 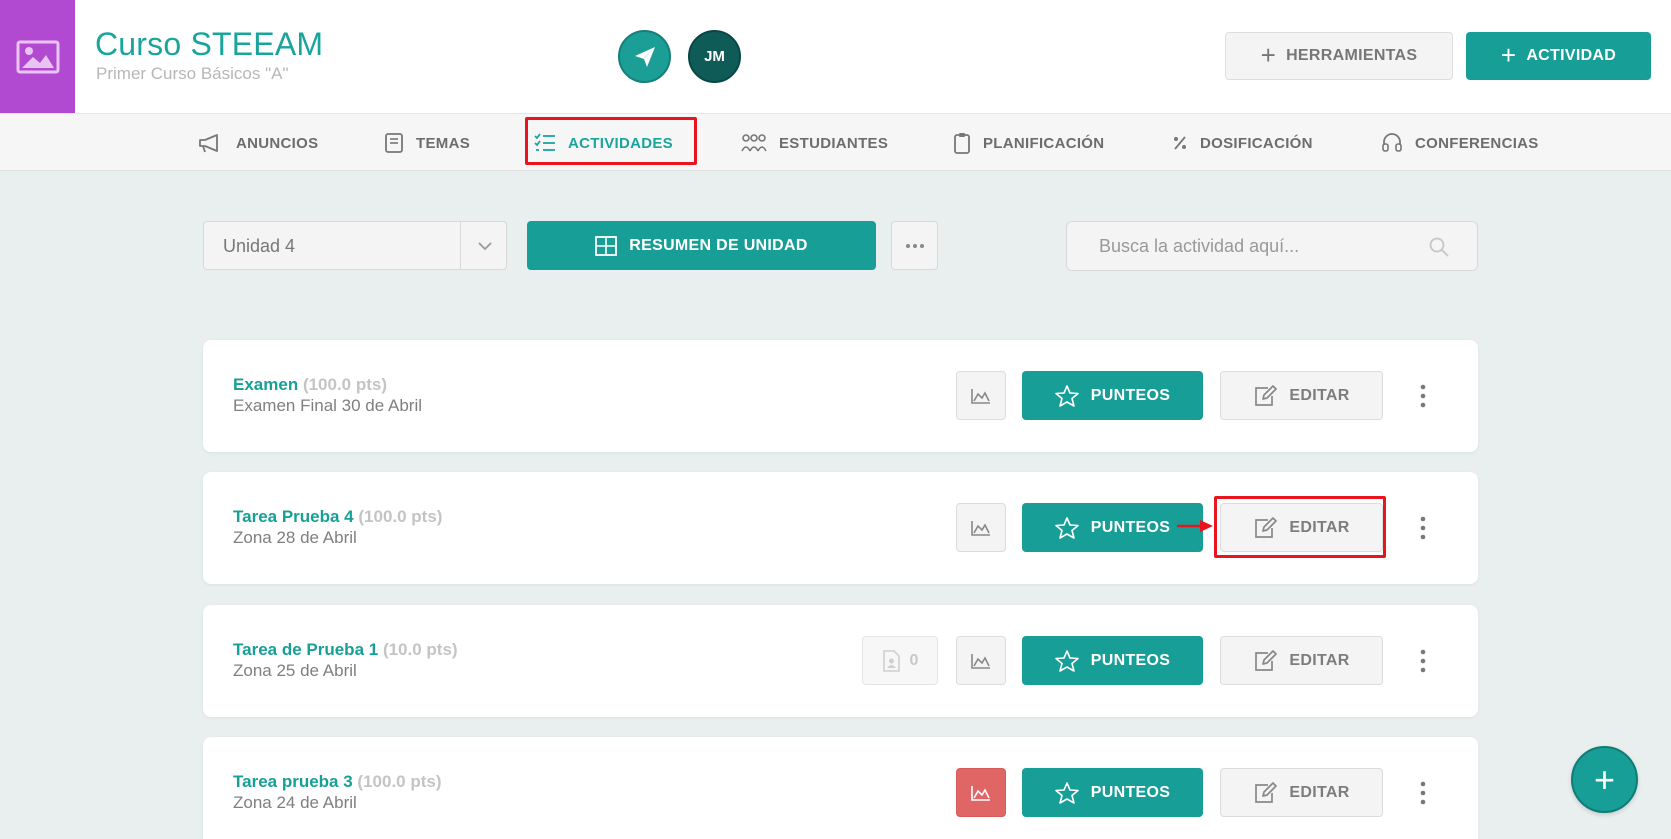 I want to click on highlight-box-editar, so click(x=1300, y=527).